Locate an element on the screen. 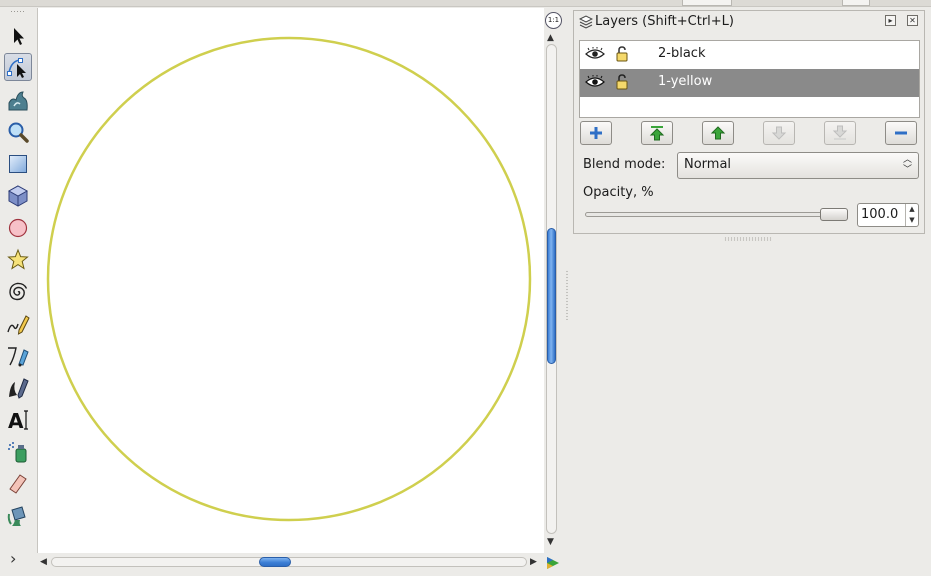  vertical-scrollbar: ▲ ▼ is located at coordinates (551, 290).